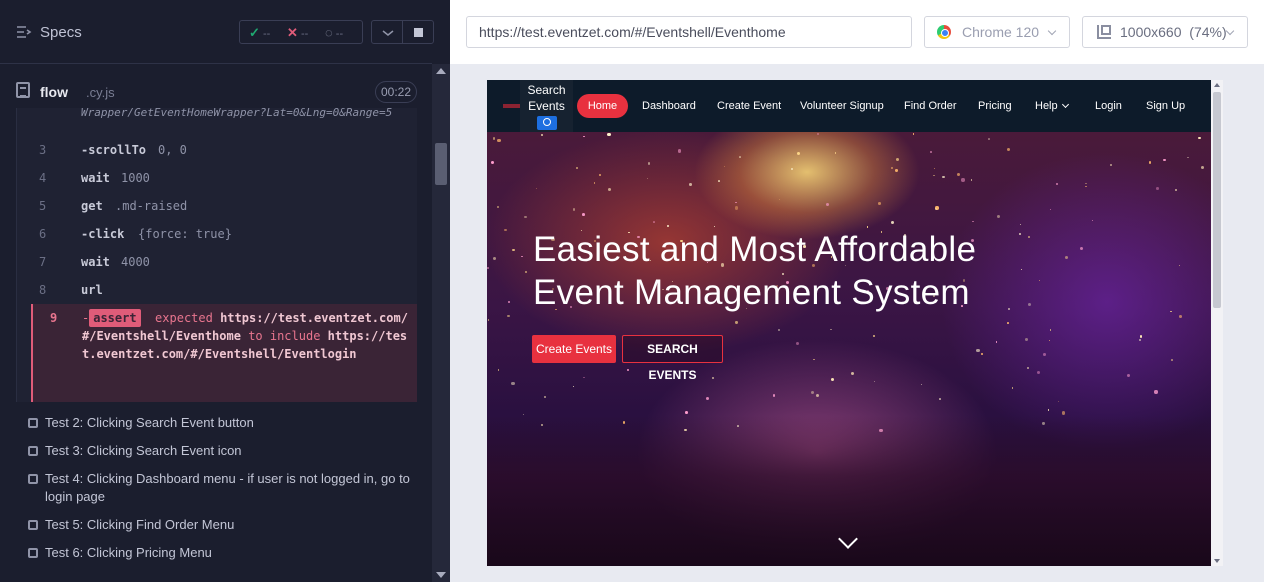 Image resolution: width=1264 pixels, height=582 pixels. Describe the element at coordinates (223, 423) in the screenshot. I see `test-item: Test 2: Clicking Search Event button` at that location.